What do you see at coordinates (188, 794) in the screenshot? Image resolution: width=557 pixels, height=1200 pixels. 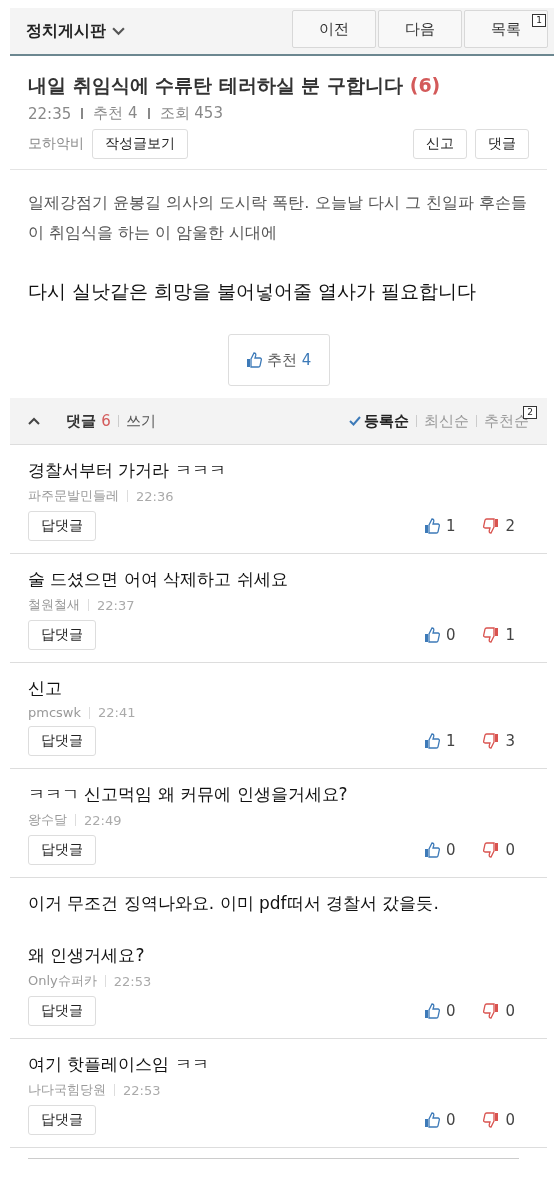 I see `comment-text: ㅋㅋㄱ 신고먹임 왜 커뮤에 인생을거세요?` at bounding box center [188, 794].